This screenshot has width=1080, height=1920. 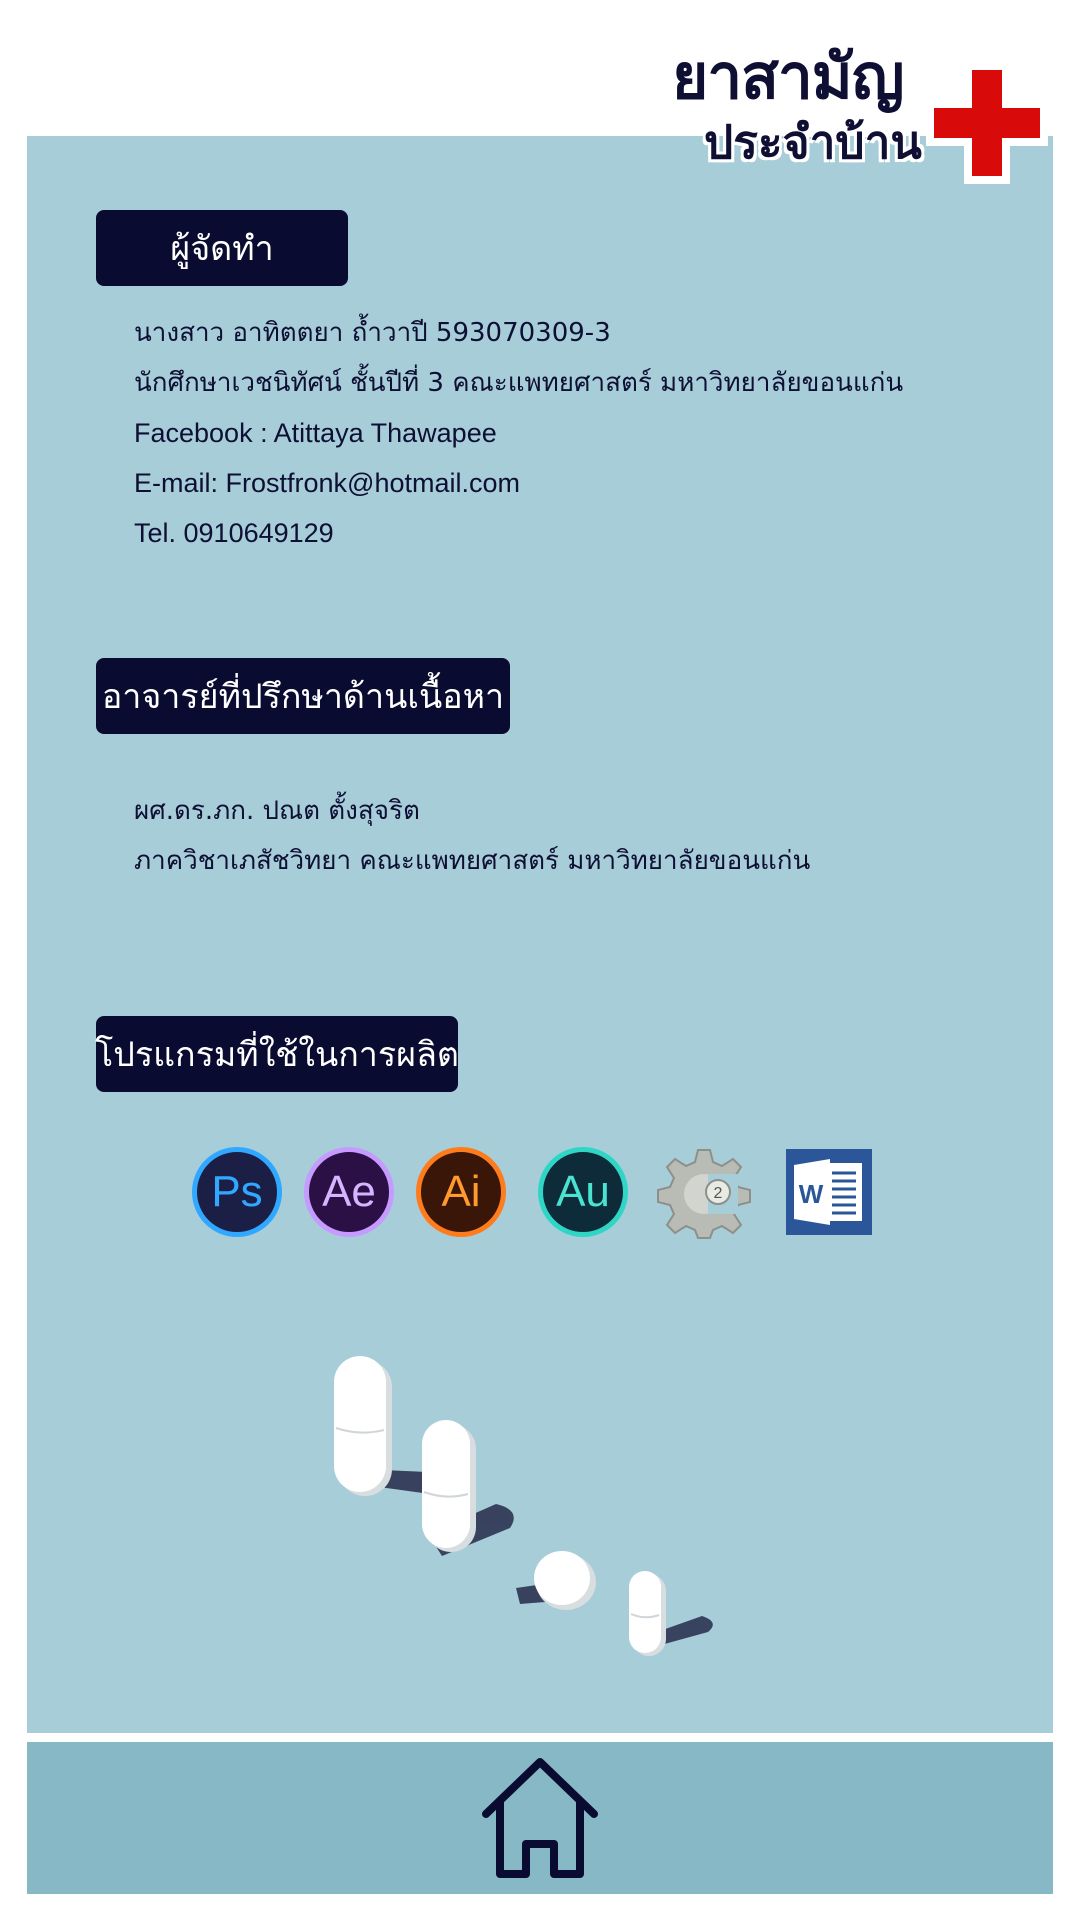 I want to click on creator-heading: ผู้จัดทำ, so click(x=222, y=248).